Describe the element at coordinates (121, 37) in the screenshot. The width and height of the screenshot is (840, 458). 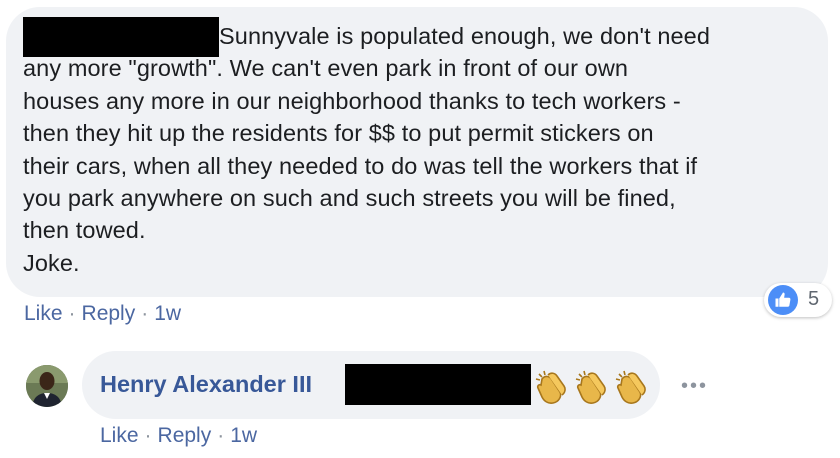
I see `redacted-name` at that location.